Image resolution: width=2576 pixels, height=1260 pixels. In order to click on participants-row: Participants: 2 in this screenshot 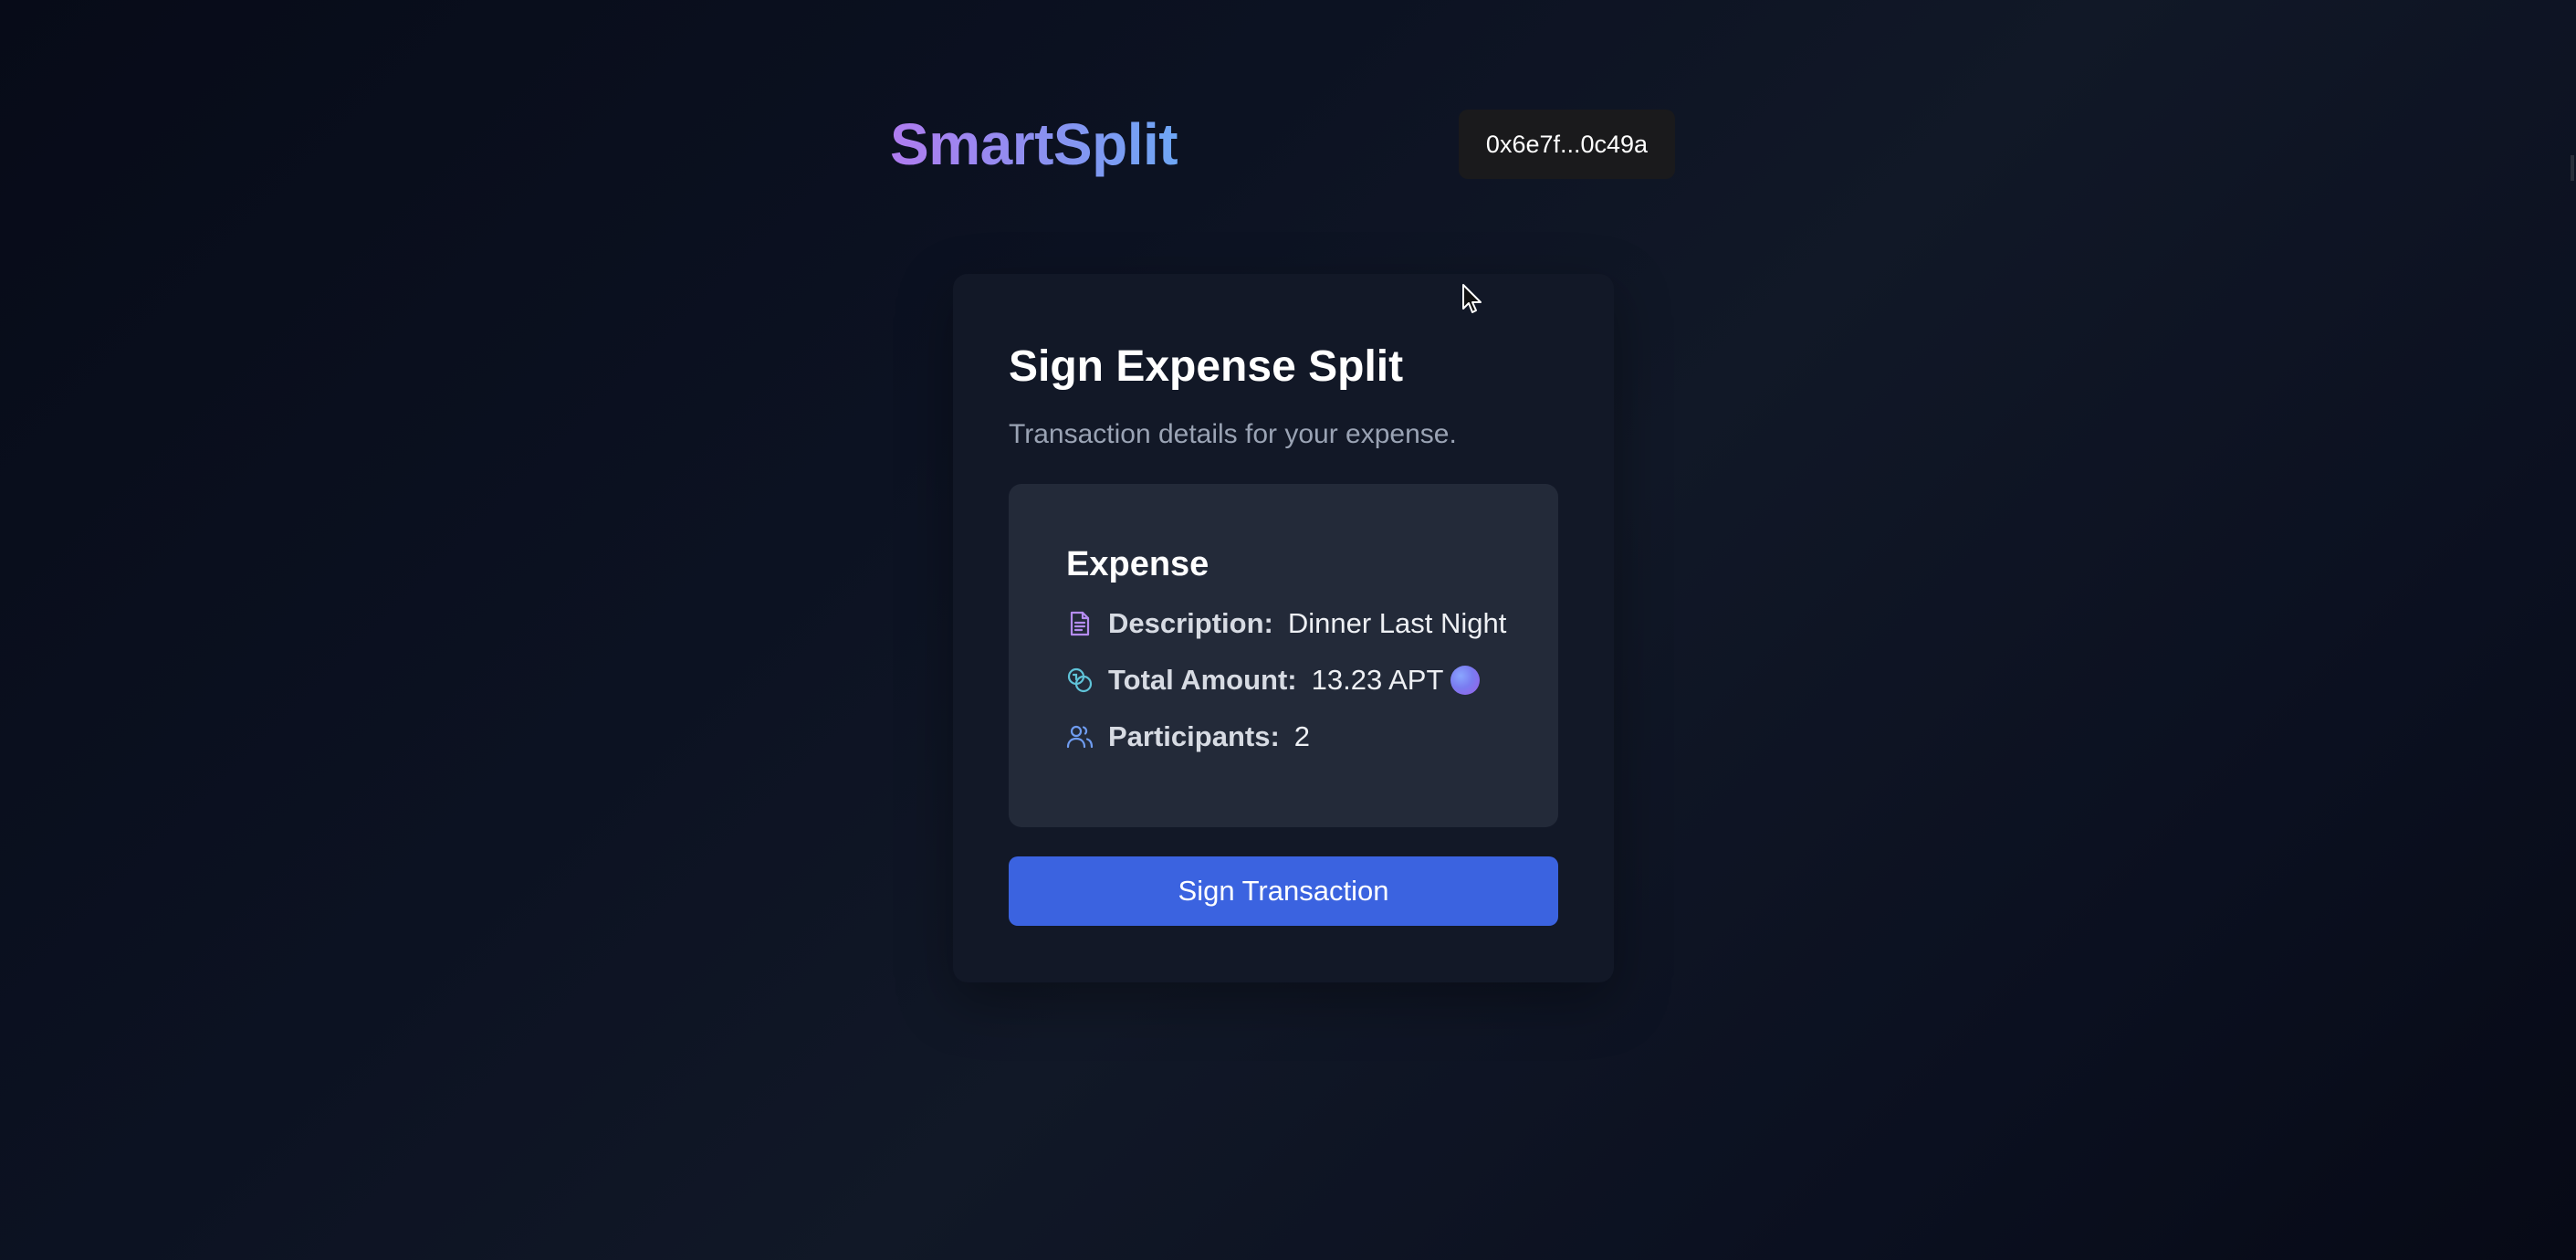, I will do `click(1188, 737)`.